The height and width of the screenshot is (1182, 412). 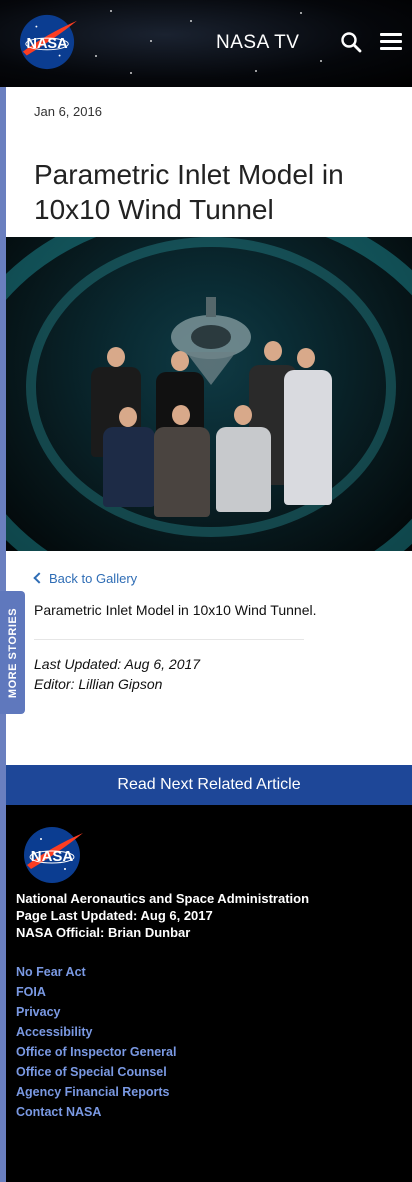 I want to click on more-stories-label: MORE STORIES, so click(x=12, y=652).